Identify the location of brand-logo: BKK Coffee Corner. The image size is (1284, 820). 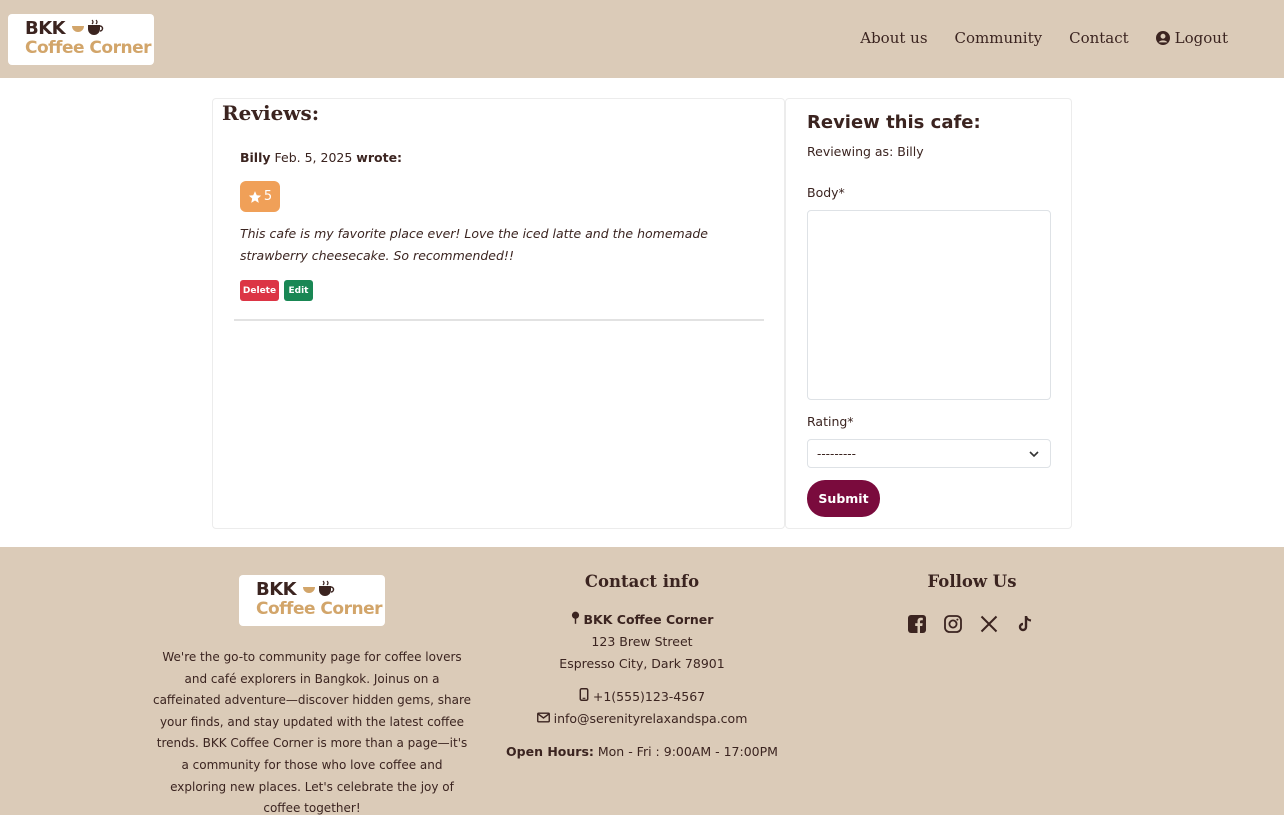
(81, 39).